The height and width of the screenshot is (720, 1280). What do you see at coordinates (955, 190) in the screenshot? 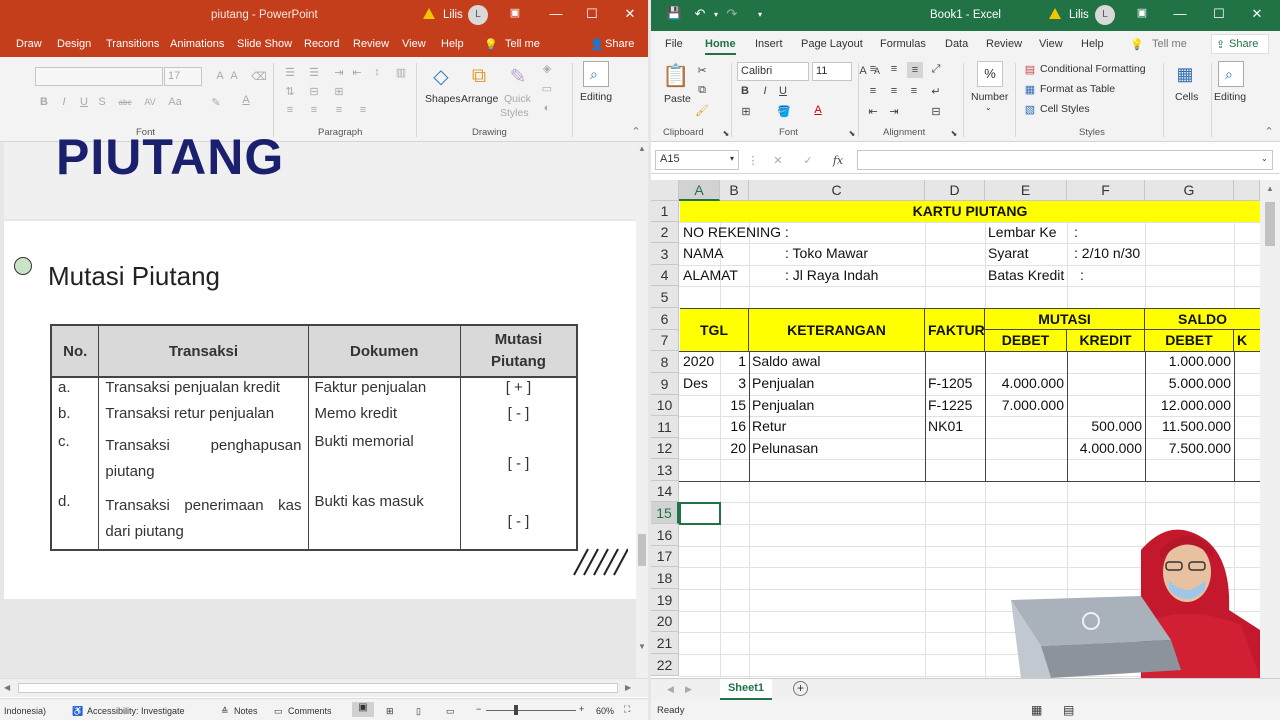
I see `column-header-d: D` at bounding box center [955, 190].